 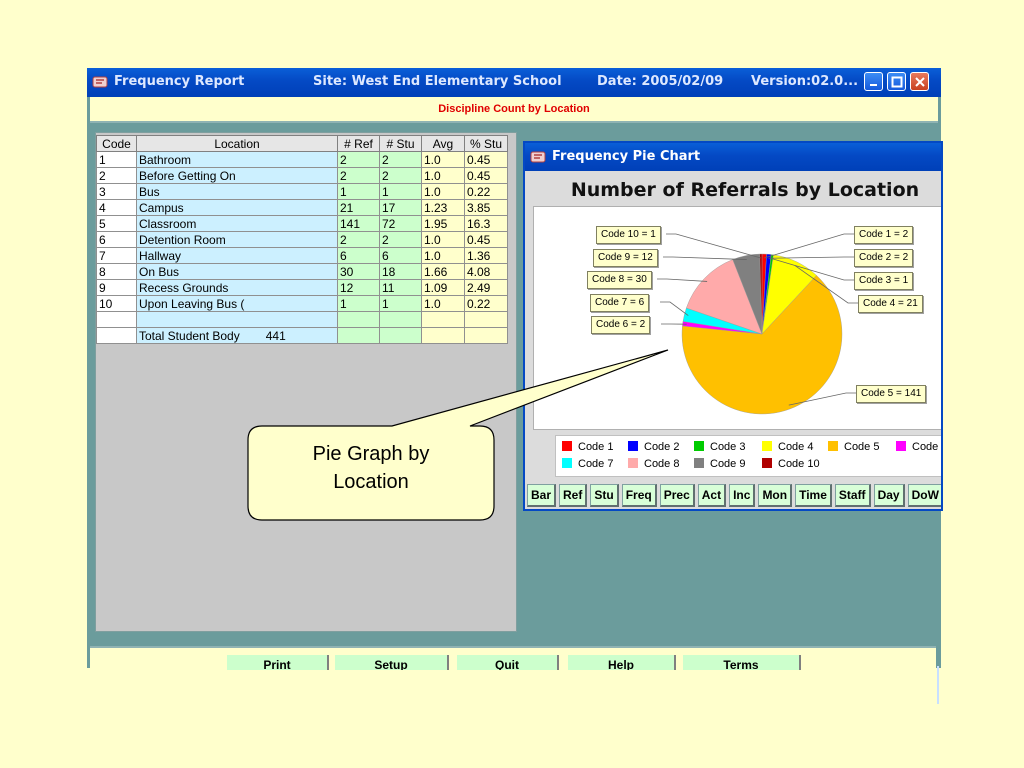 What do you see at coordinates (302, 175) in the screenshot?
I see `table-row: 2 Before Getting On 2 2 1.0 0.45` at bounding box center [302, 175].